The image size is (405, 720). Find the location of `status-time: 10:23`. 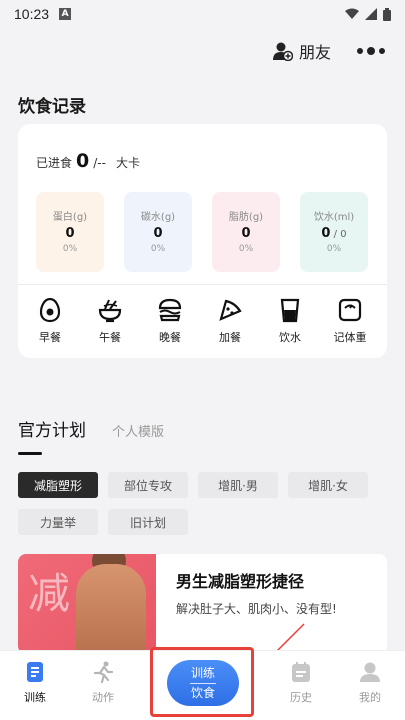

status-time: 10:23 is located at coordinates (32, 14).